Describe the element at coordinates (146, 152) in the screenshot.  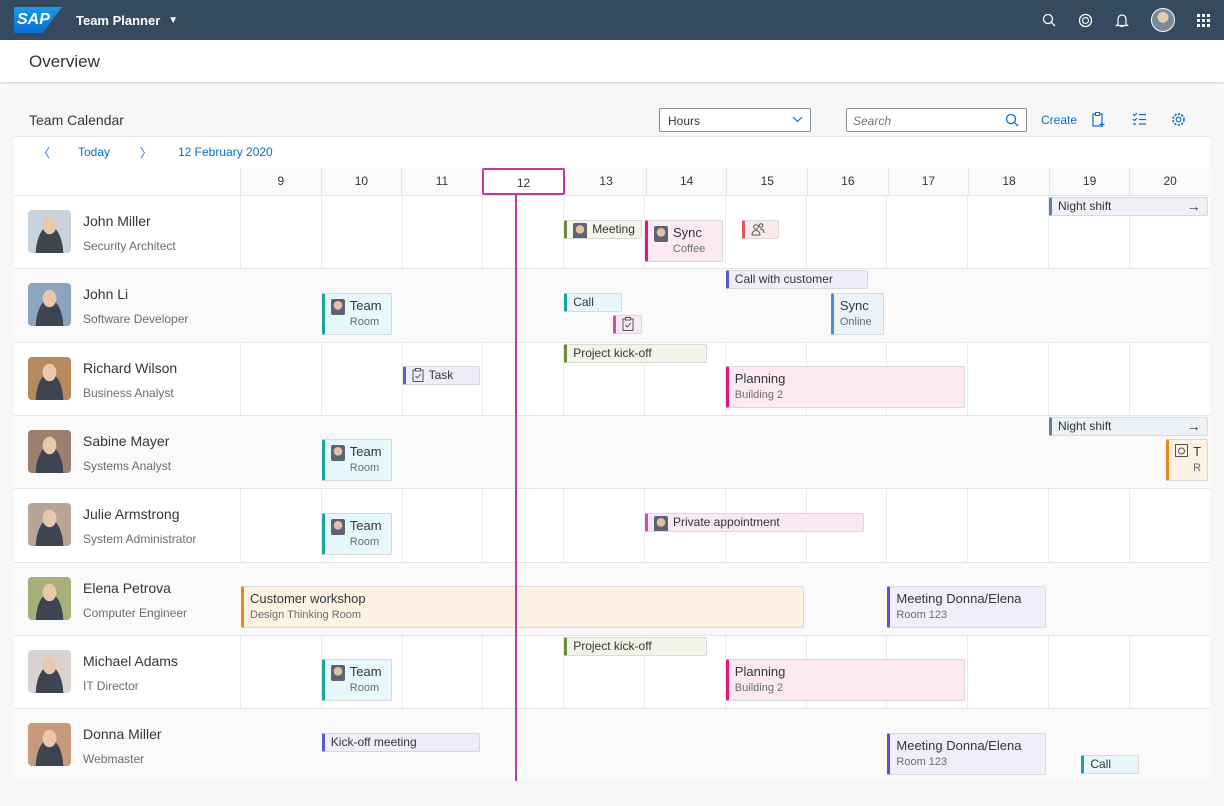
I see `next-icon: 〉` at that location.